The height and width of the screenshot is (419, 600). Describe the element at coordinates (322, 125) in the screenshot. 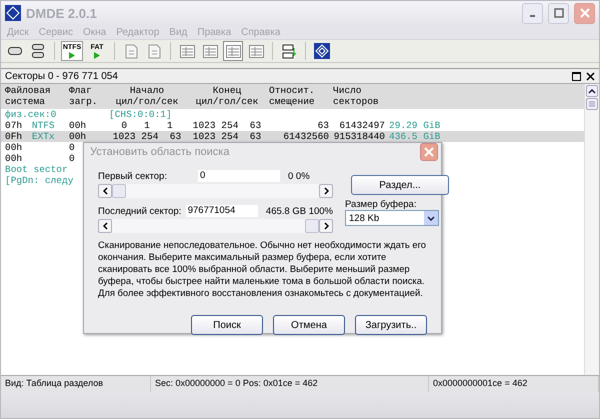

I see `table-cell-text: 63` at that location.